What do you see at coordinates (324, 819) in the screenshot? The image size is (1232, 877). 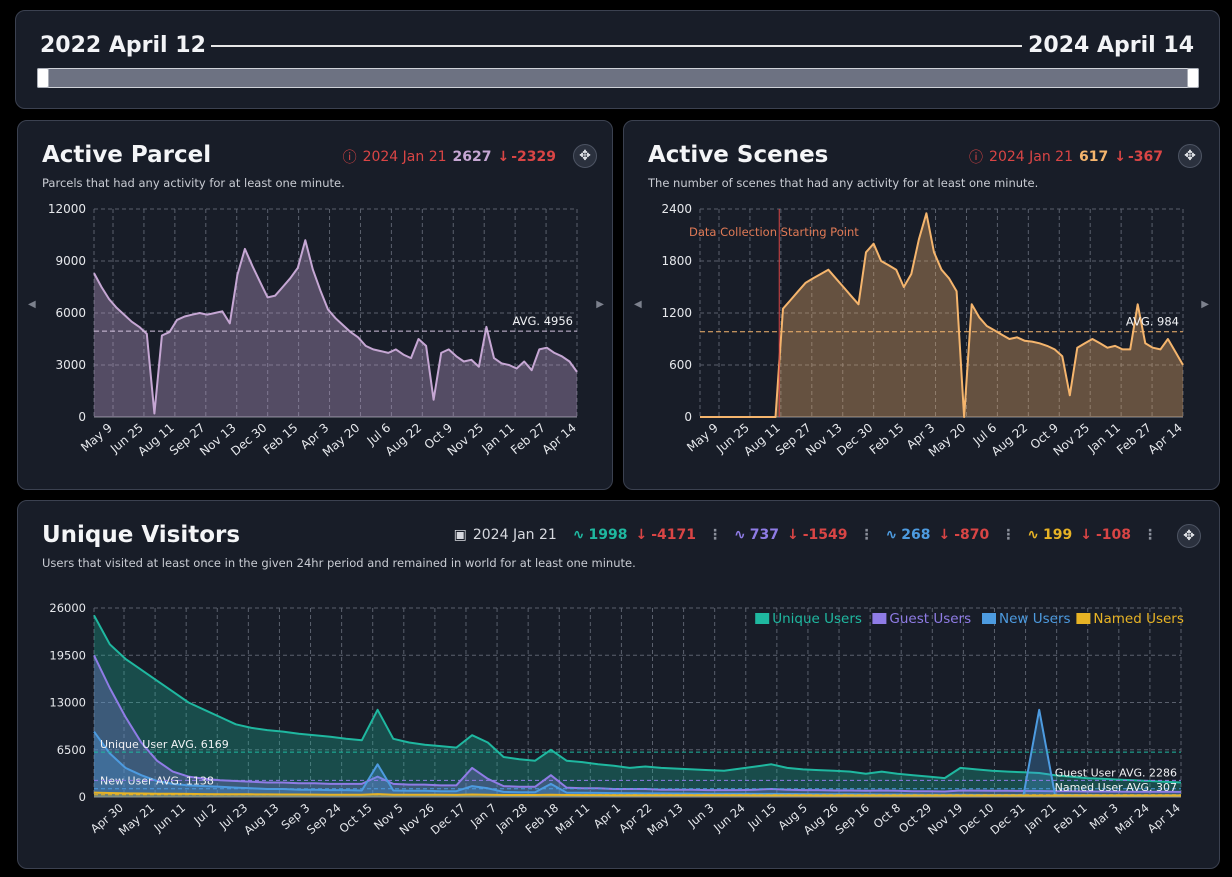 I see `x-tick-label: Sep 24` at bounding box center [324, 819].